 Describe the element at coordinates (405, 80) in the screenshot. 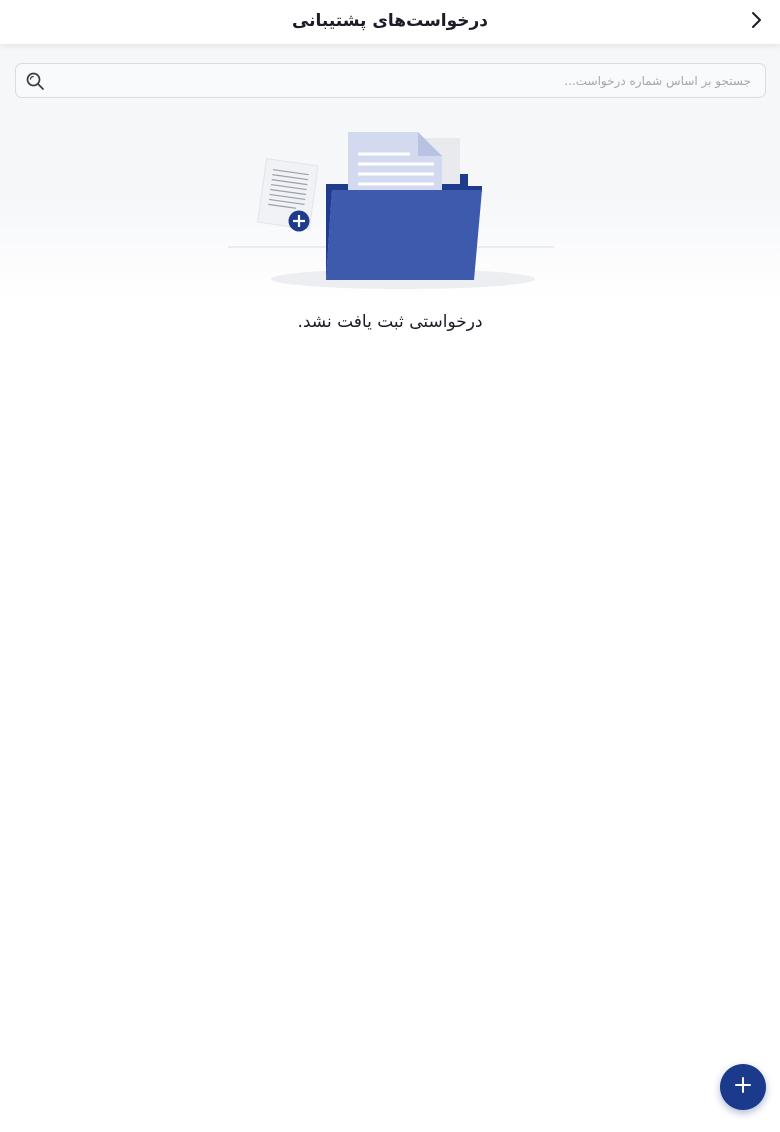

I see `search-input` at that location.